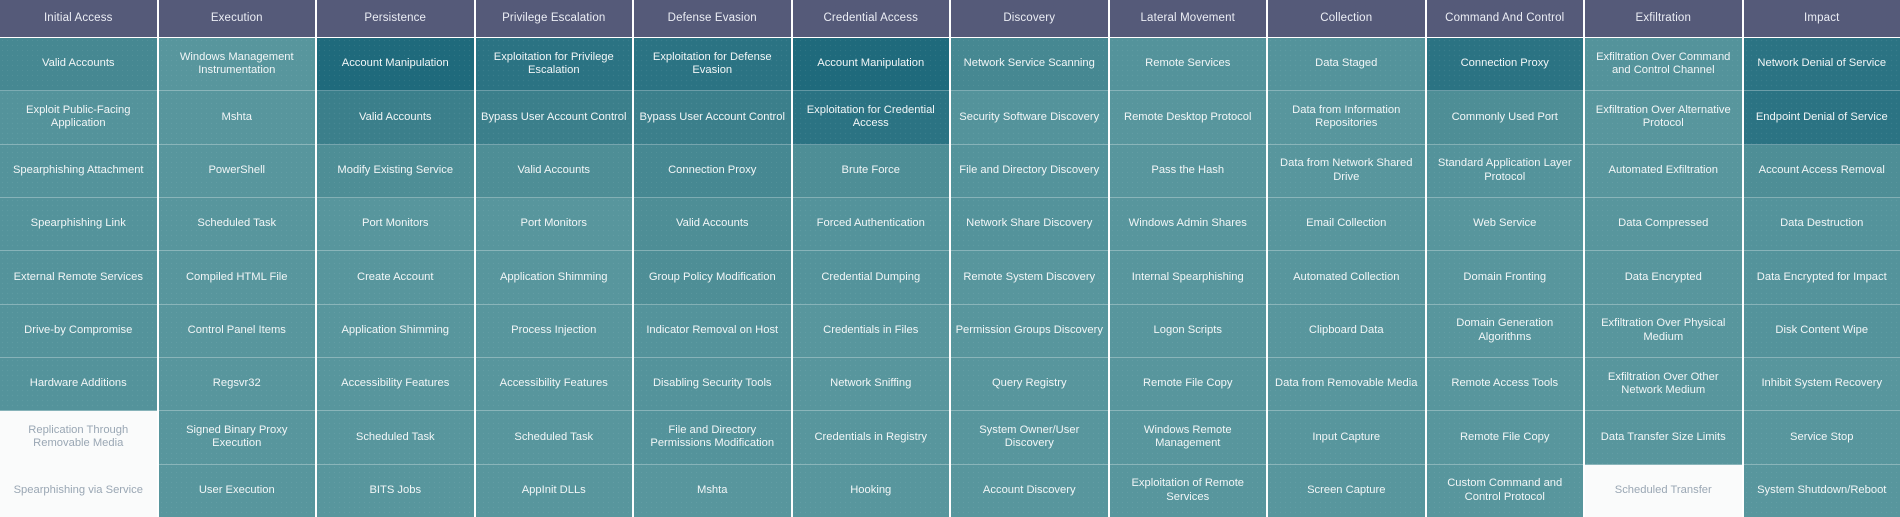 This screenshot has height=517, width=1900. What do you see at coordinates (1821, 490) in the screenshot?
I see `technique-cell: System Shutdown/Reboot` at bounding box center [1821, 490].